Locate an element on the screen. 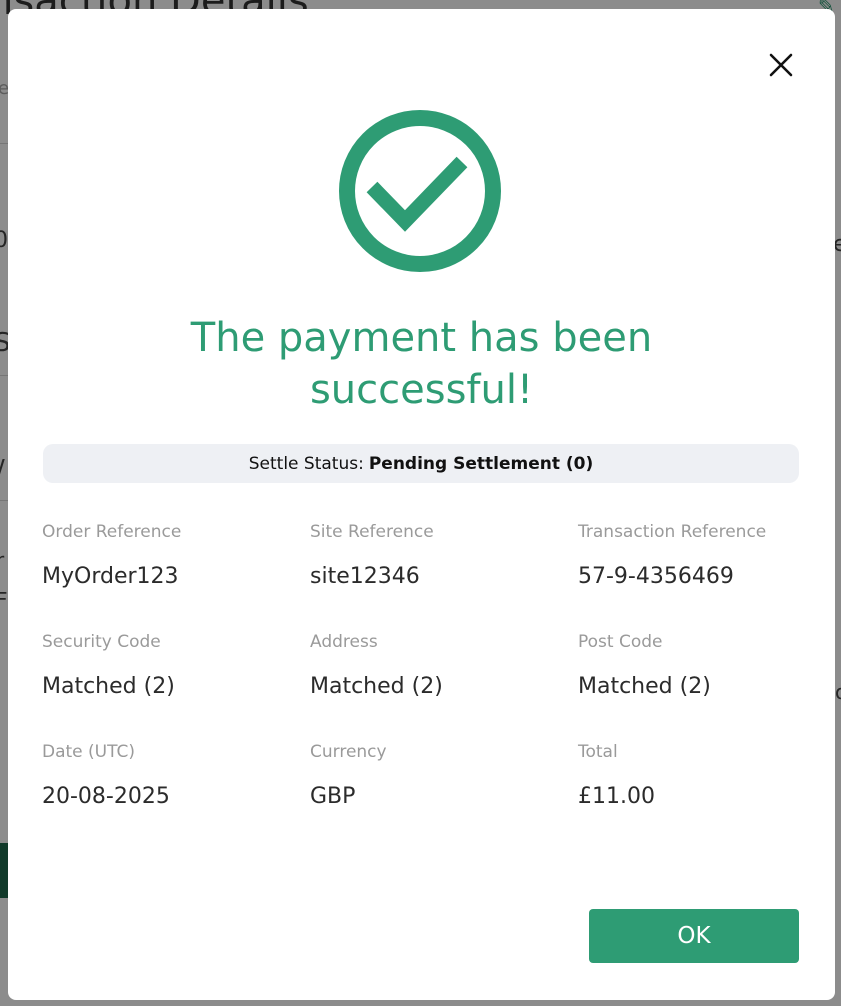 The image size is (841, 1006). field-value: £11.00 is located at coordinates (616, 796).